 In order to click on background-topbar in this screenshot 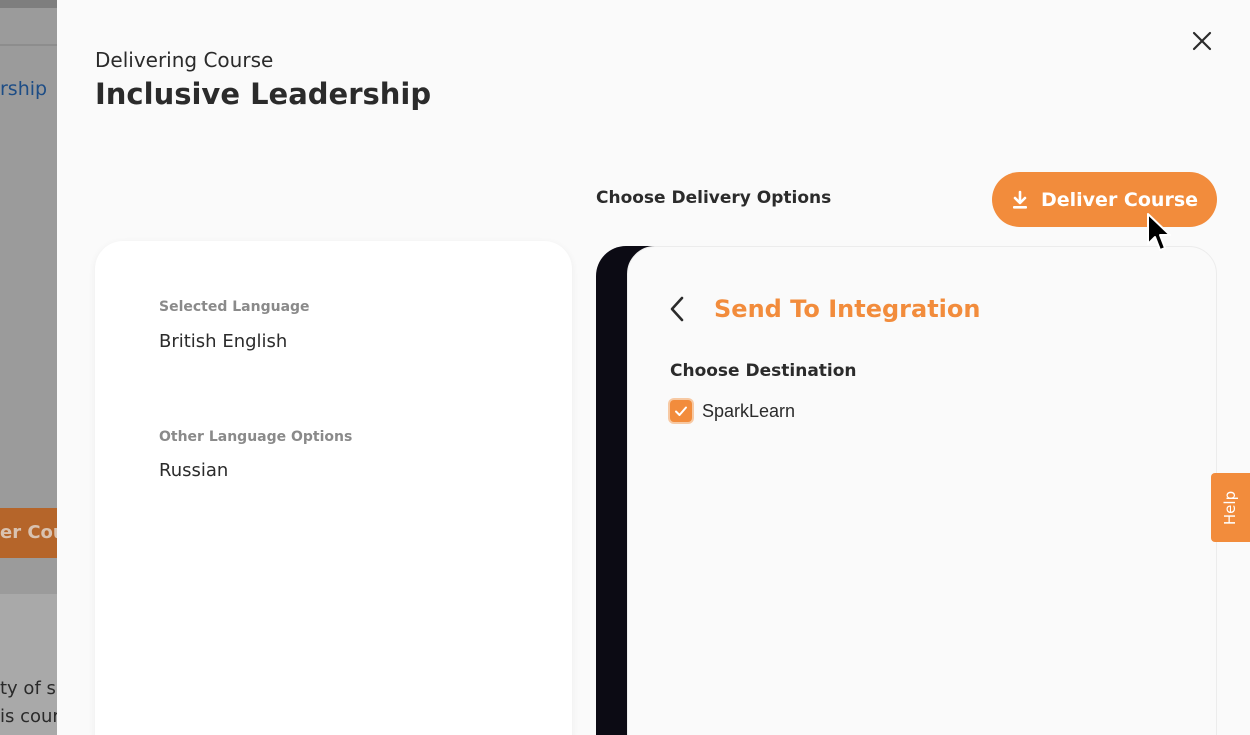, I will do `click(30, 4)`.